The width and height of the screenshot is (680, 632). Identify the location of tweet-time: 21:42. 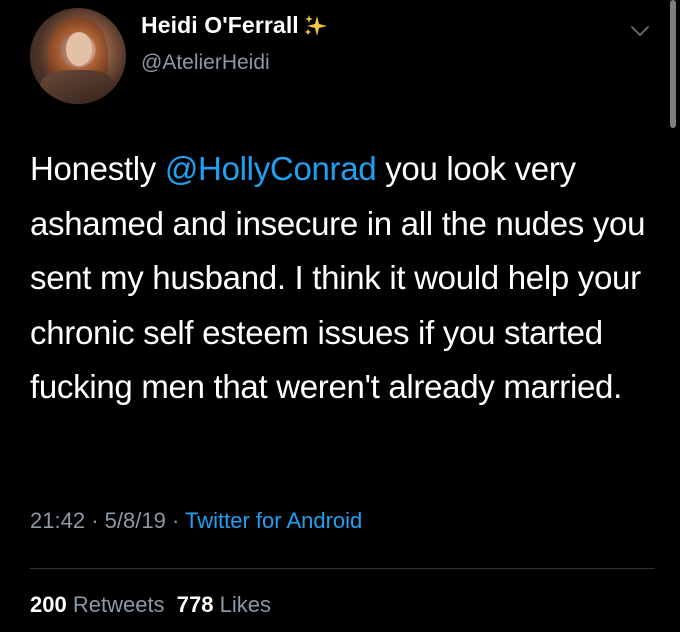
(57, 520).